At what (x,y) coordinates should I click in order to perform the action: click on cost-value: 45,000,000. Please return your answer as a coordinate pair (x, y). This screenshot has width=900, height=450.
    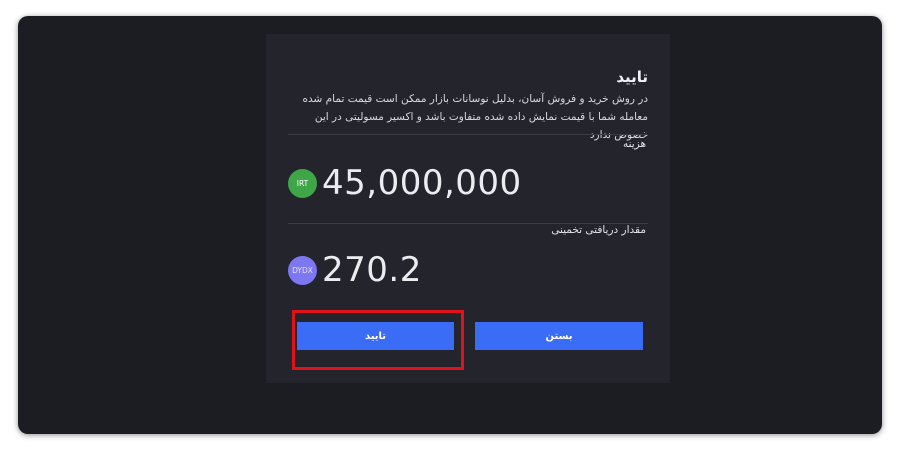
    Looking at the image, I should click on (422, 183).